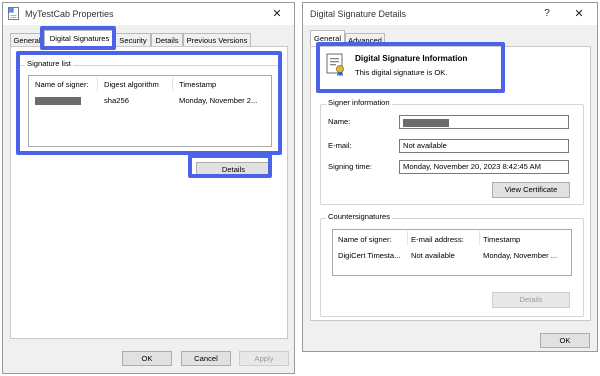 This screenshot has width=600, height=376. I want to click on cancel-button: Cancel, so click(206, 358).